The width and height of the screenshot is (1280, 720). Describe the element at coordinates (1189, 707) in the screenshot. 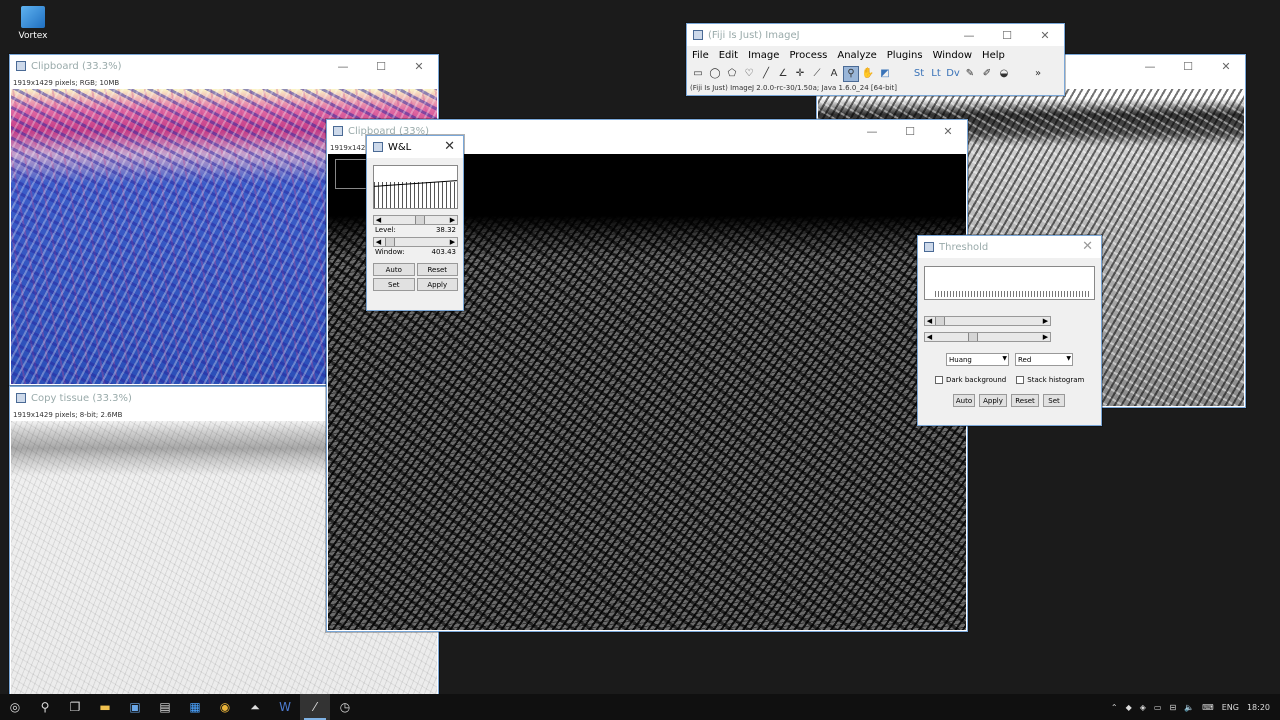

I see `volume-icon: 🔈` at that location.